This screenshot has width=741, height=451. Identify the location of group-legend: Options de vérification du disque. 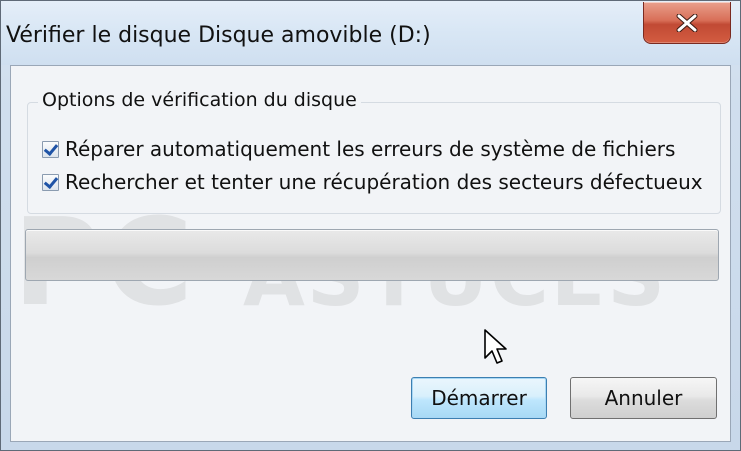
(199, 100).